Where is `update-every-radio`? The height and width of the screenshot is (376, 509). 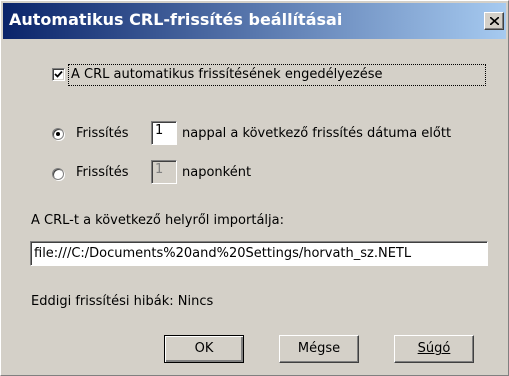
update-every-radio is located at coordinates (58, 174).